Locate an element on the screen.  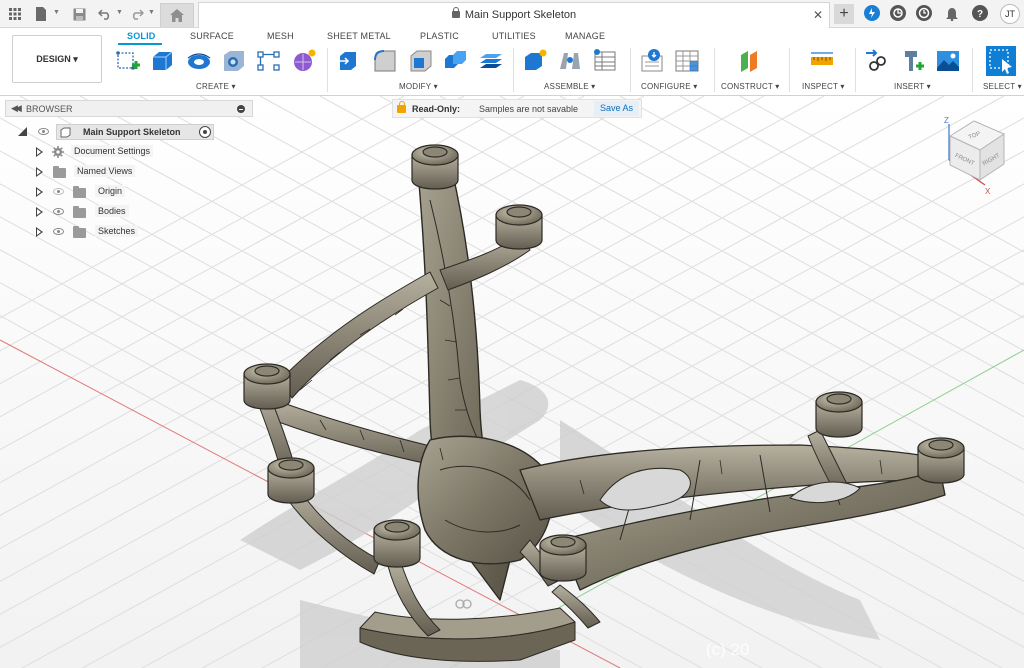
offset-plane-icon is located at coordinates (750, 61).